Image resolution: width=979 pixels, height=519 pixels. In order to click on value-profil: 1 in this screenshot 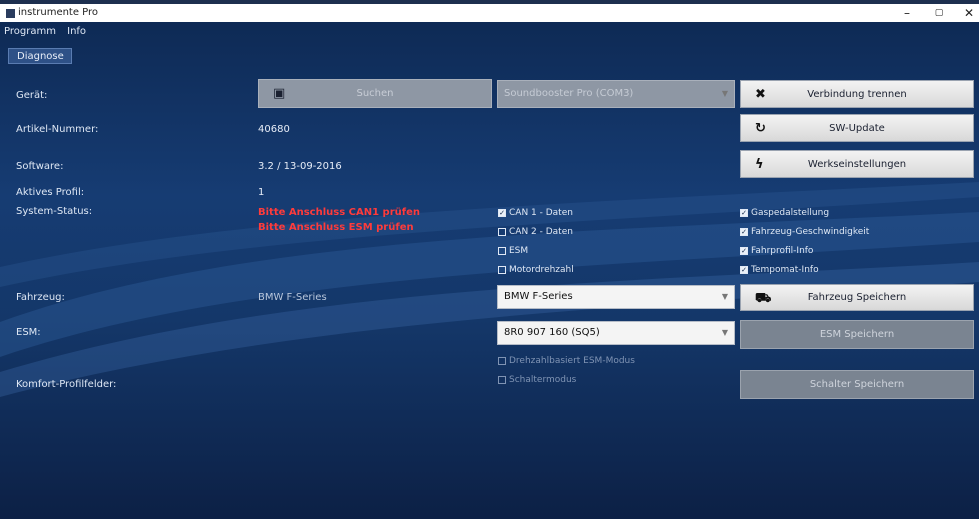, I will do `click(261, 192)`.